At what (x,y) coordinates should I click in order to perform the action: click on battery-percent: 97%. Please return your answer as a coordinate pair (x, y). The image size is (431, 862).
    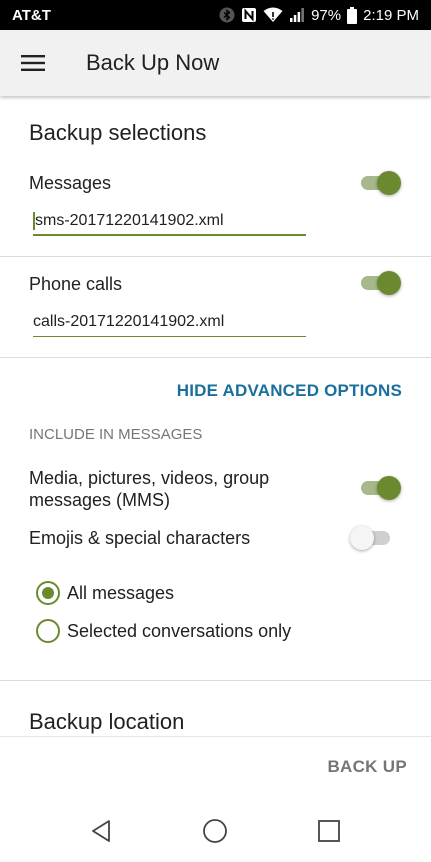
    Looking at the image, I should click on (326, 15).